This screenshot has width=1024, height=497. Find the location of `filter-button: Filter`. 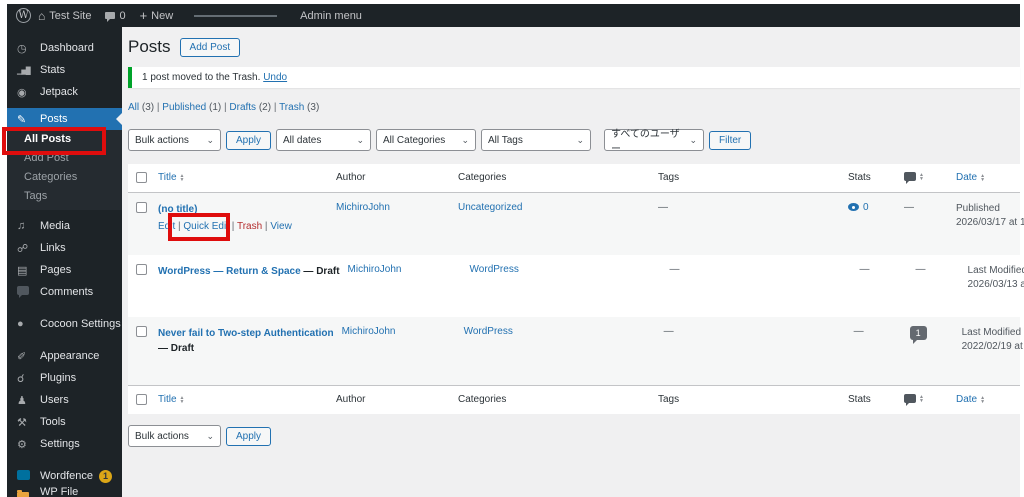

filter-button: Filter is located at coordinates (730, 140).